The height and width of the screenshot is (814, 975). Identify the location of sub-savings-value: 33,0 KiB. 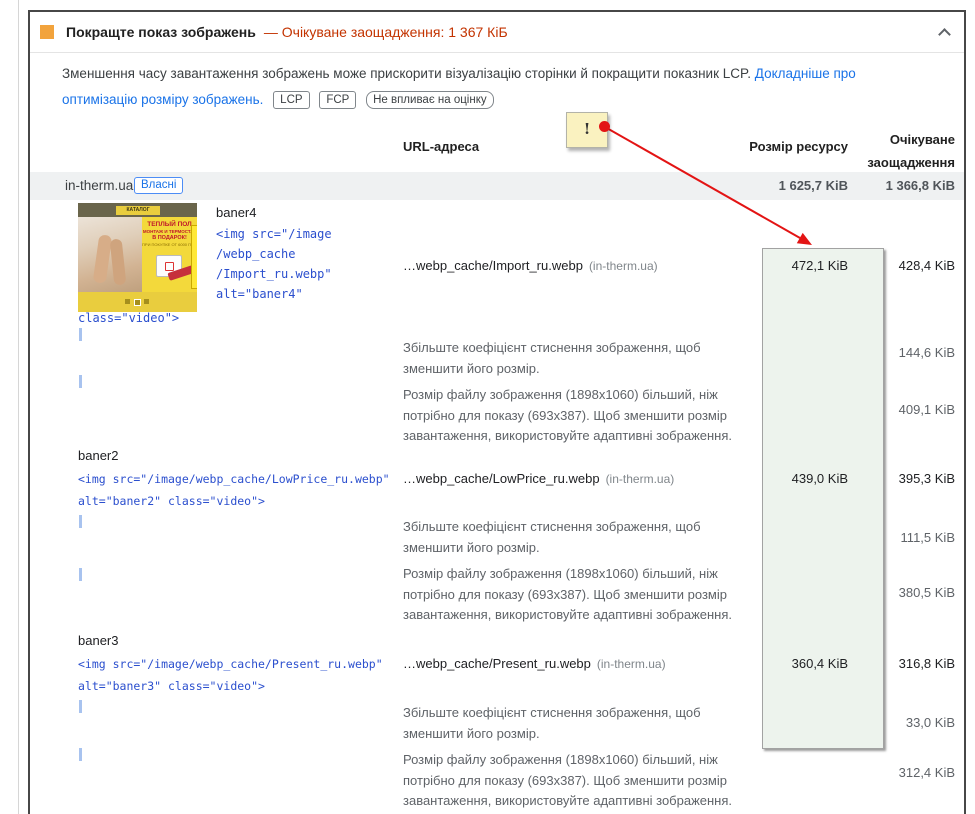
(930, 722).